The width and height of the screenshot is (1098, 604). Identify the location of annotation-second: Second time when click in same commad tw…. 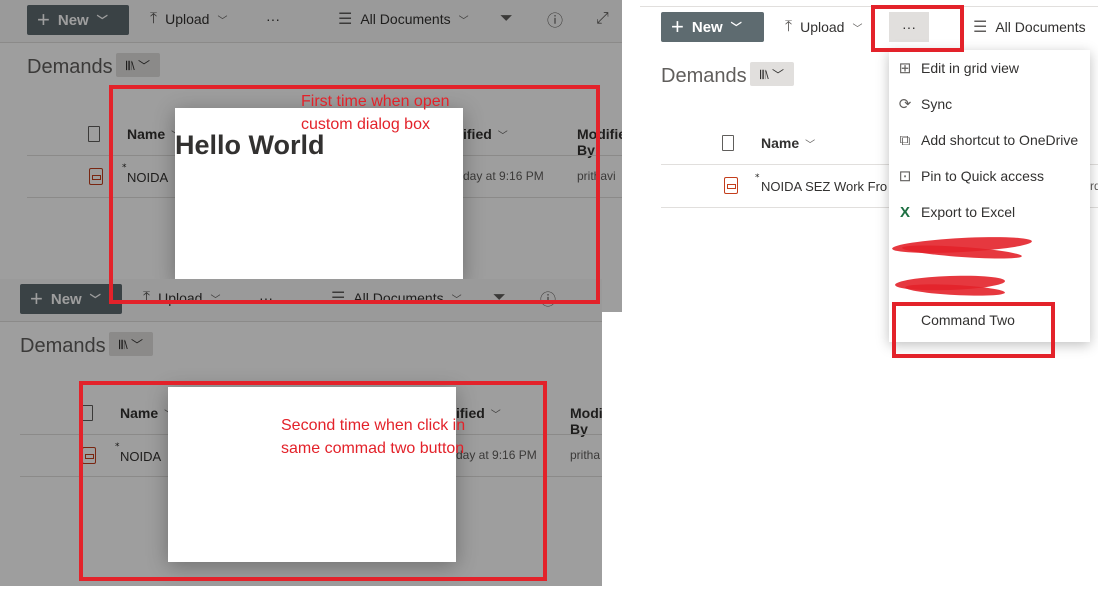
(373, 437).